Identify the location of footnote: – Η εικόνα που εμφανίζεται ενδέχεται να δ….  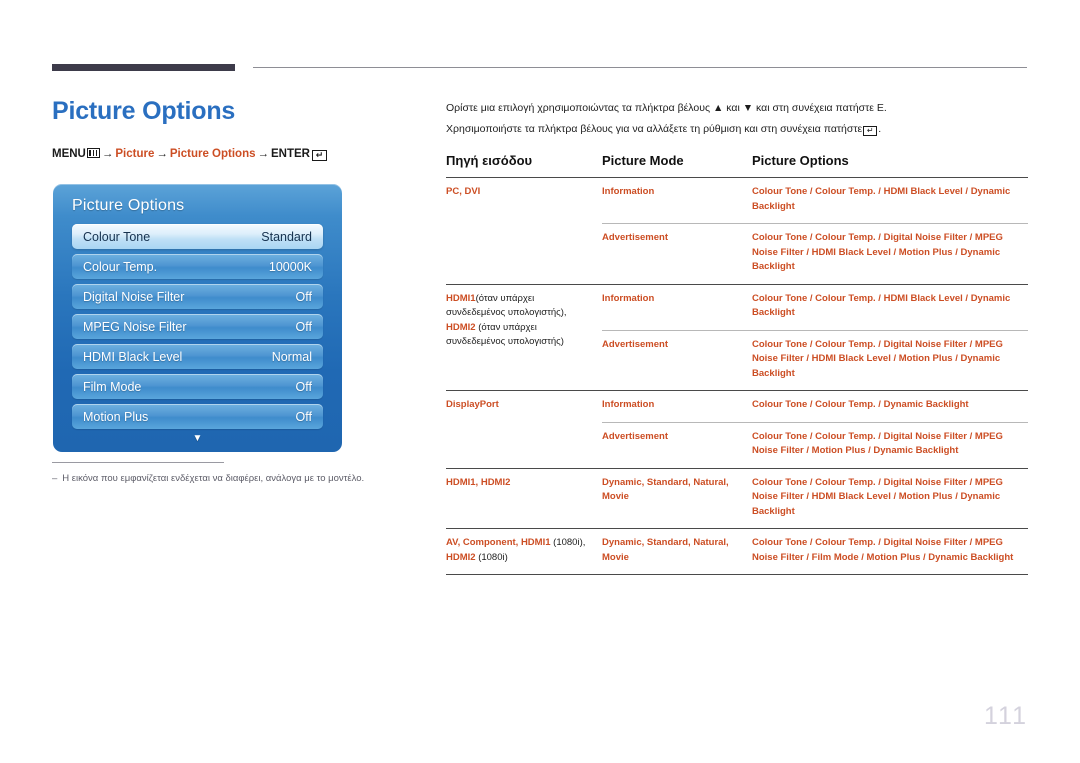
(232, 479).